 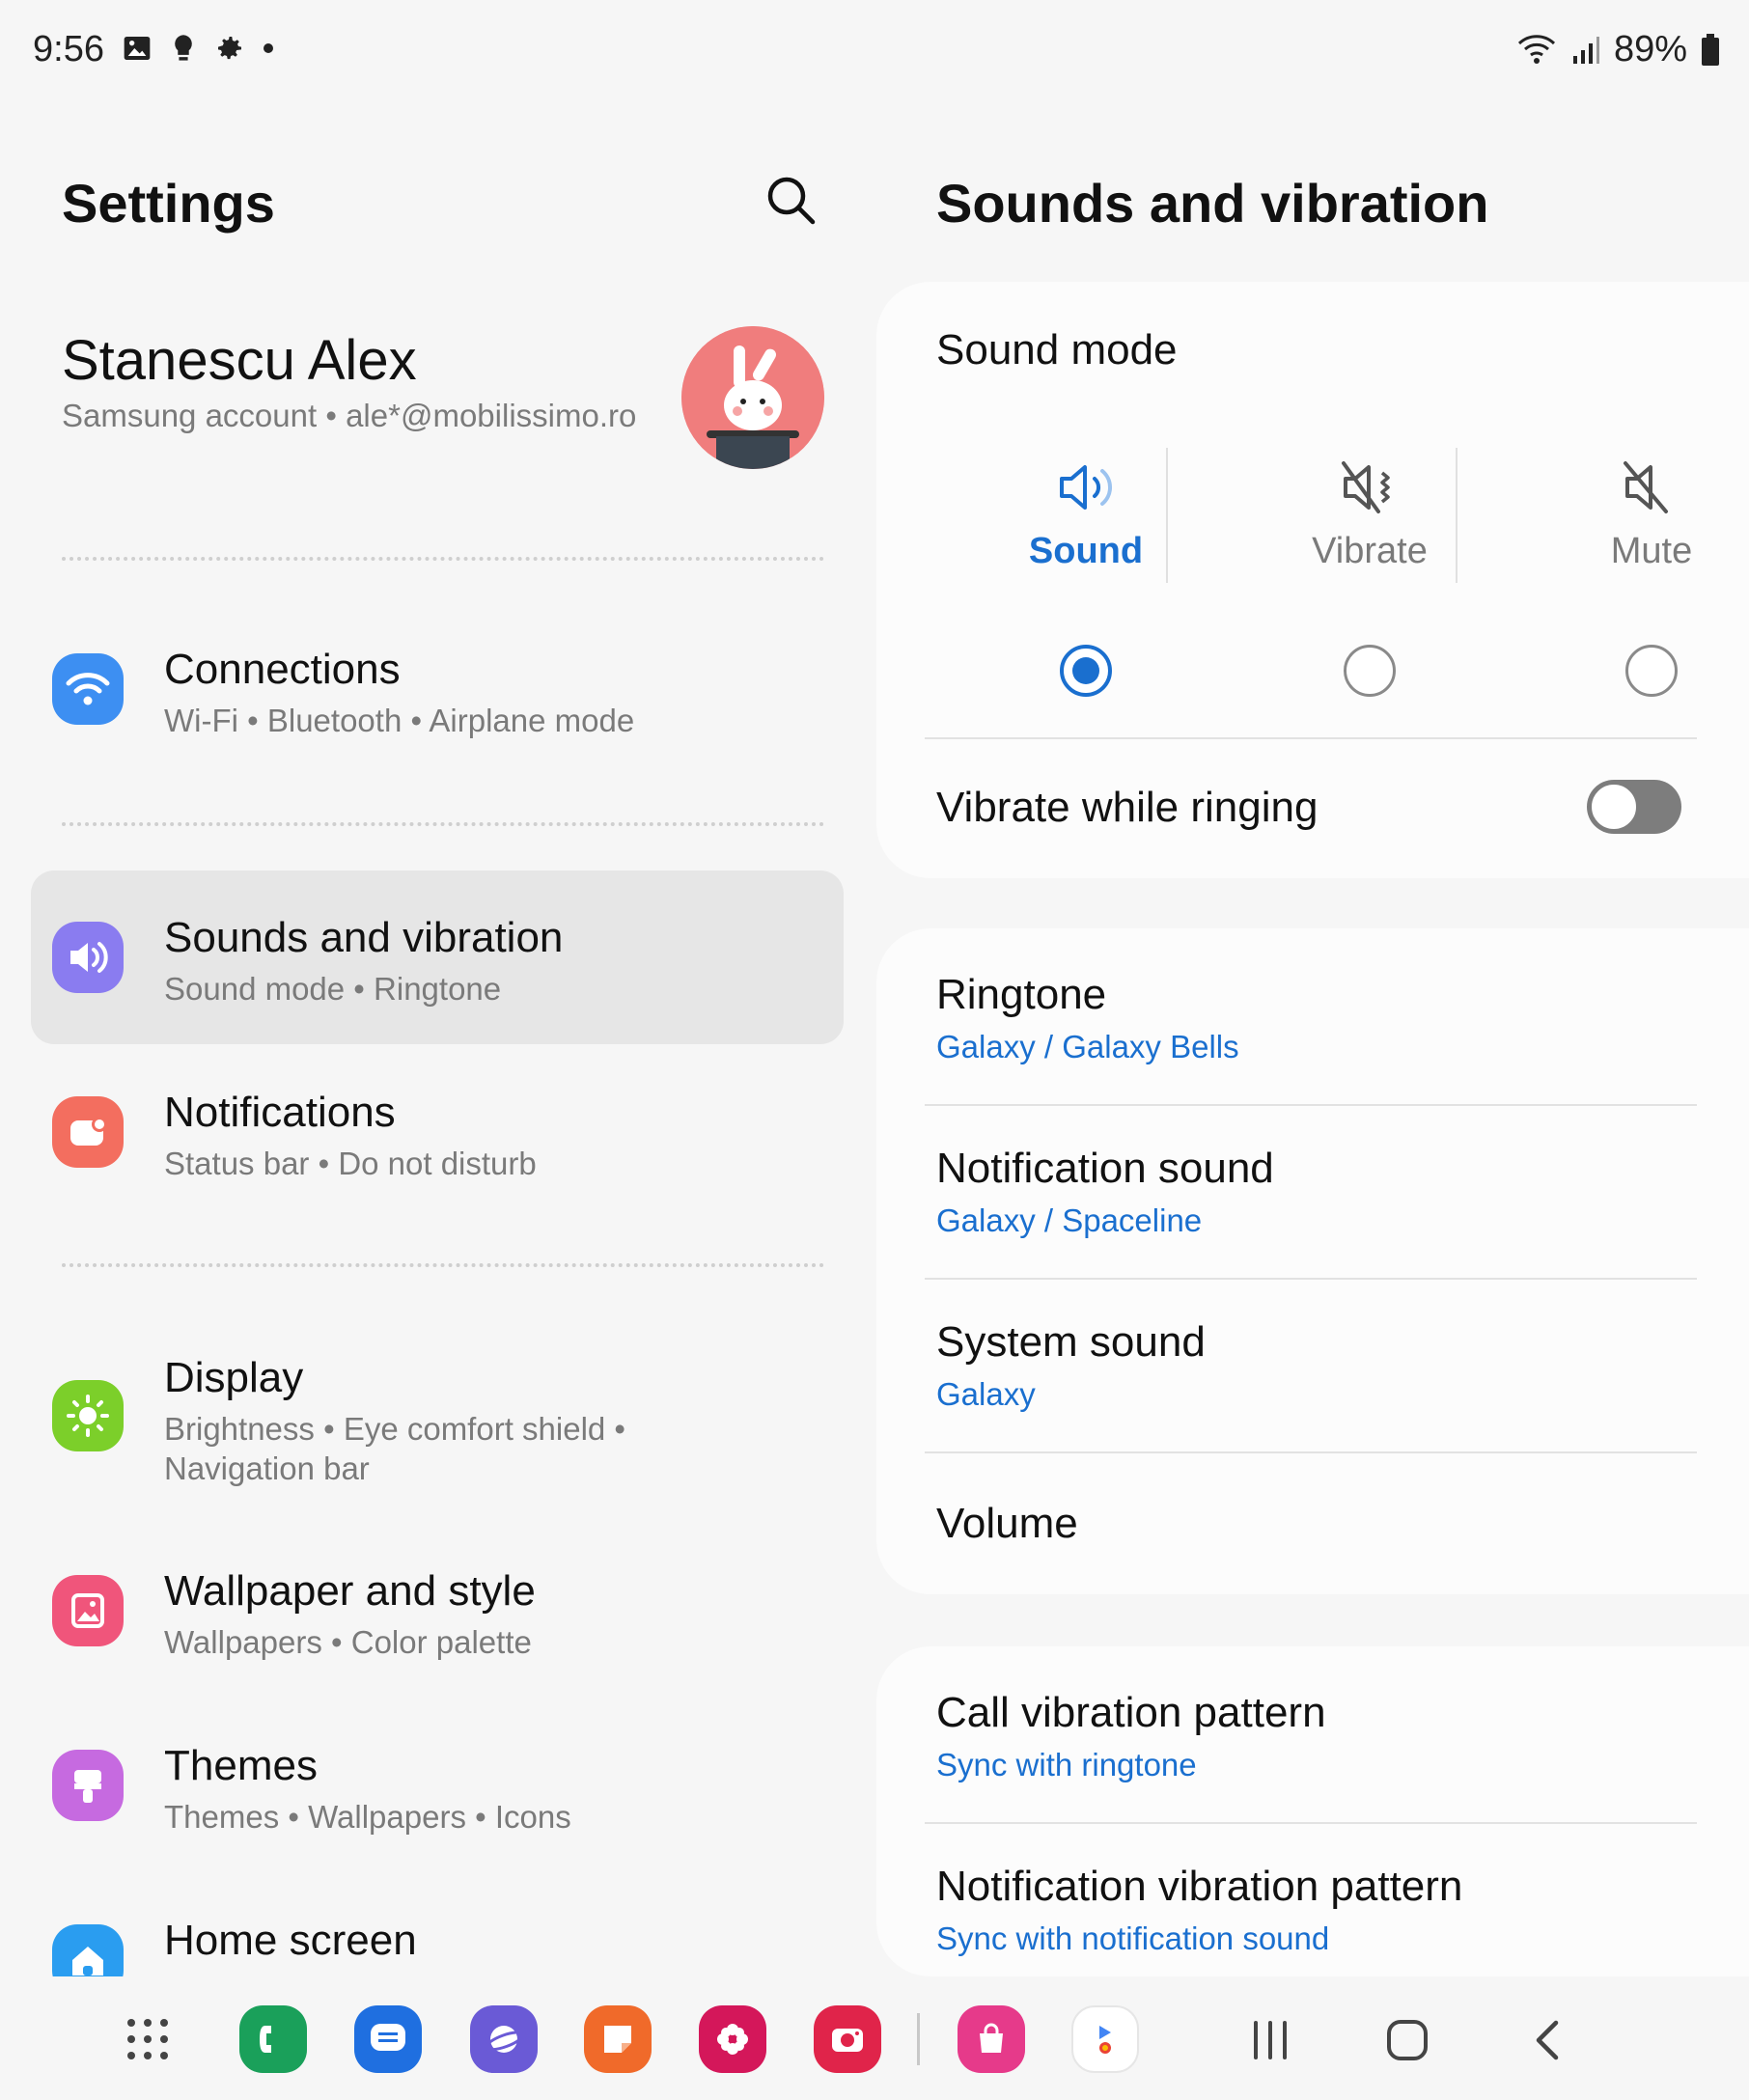 What do you see at coordinates (183, 48) in the screenshot?
I see `bulb-icon` at bounding box center [183, 48].